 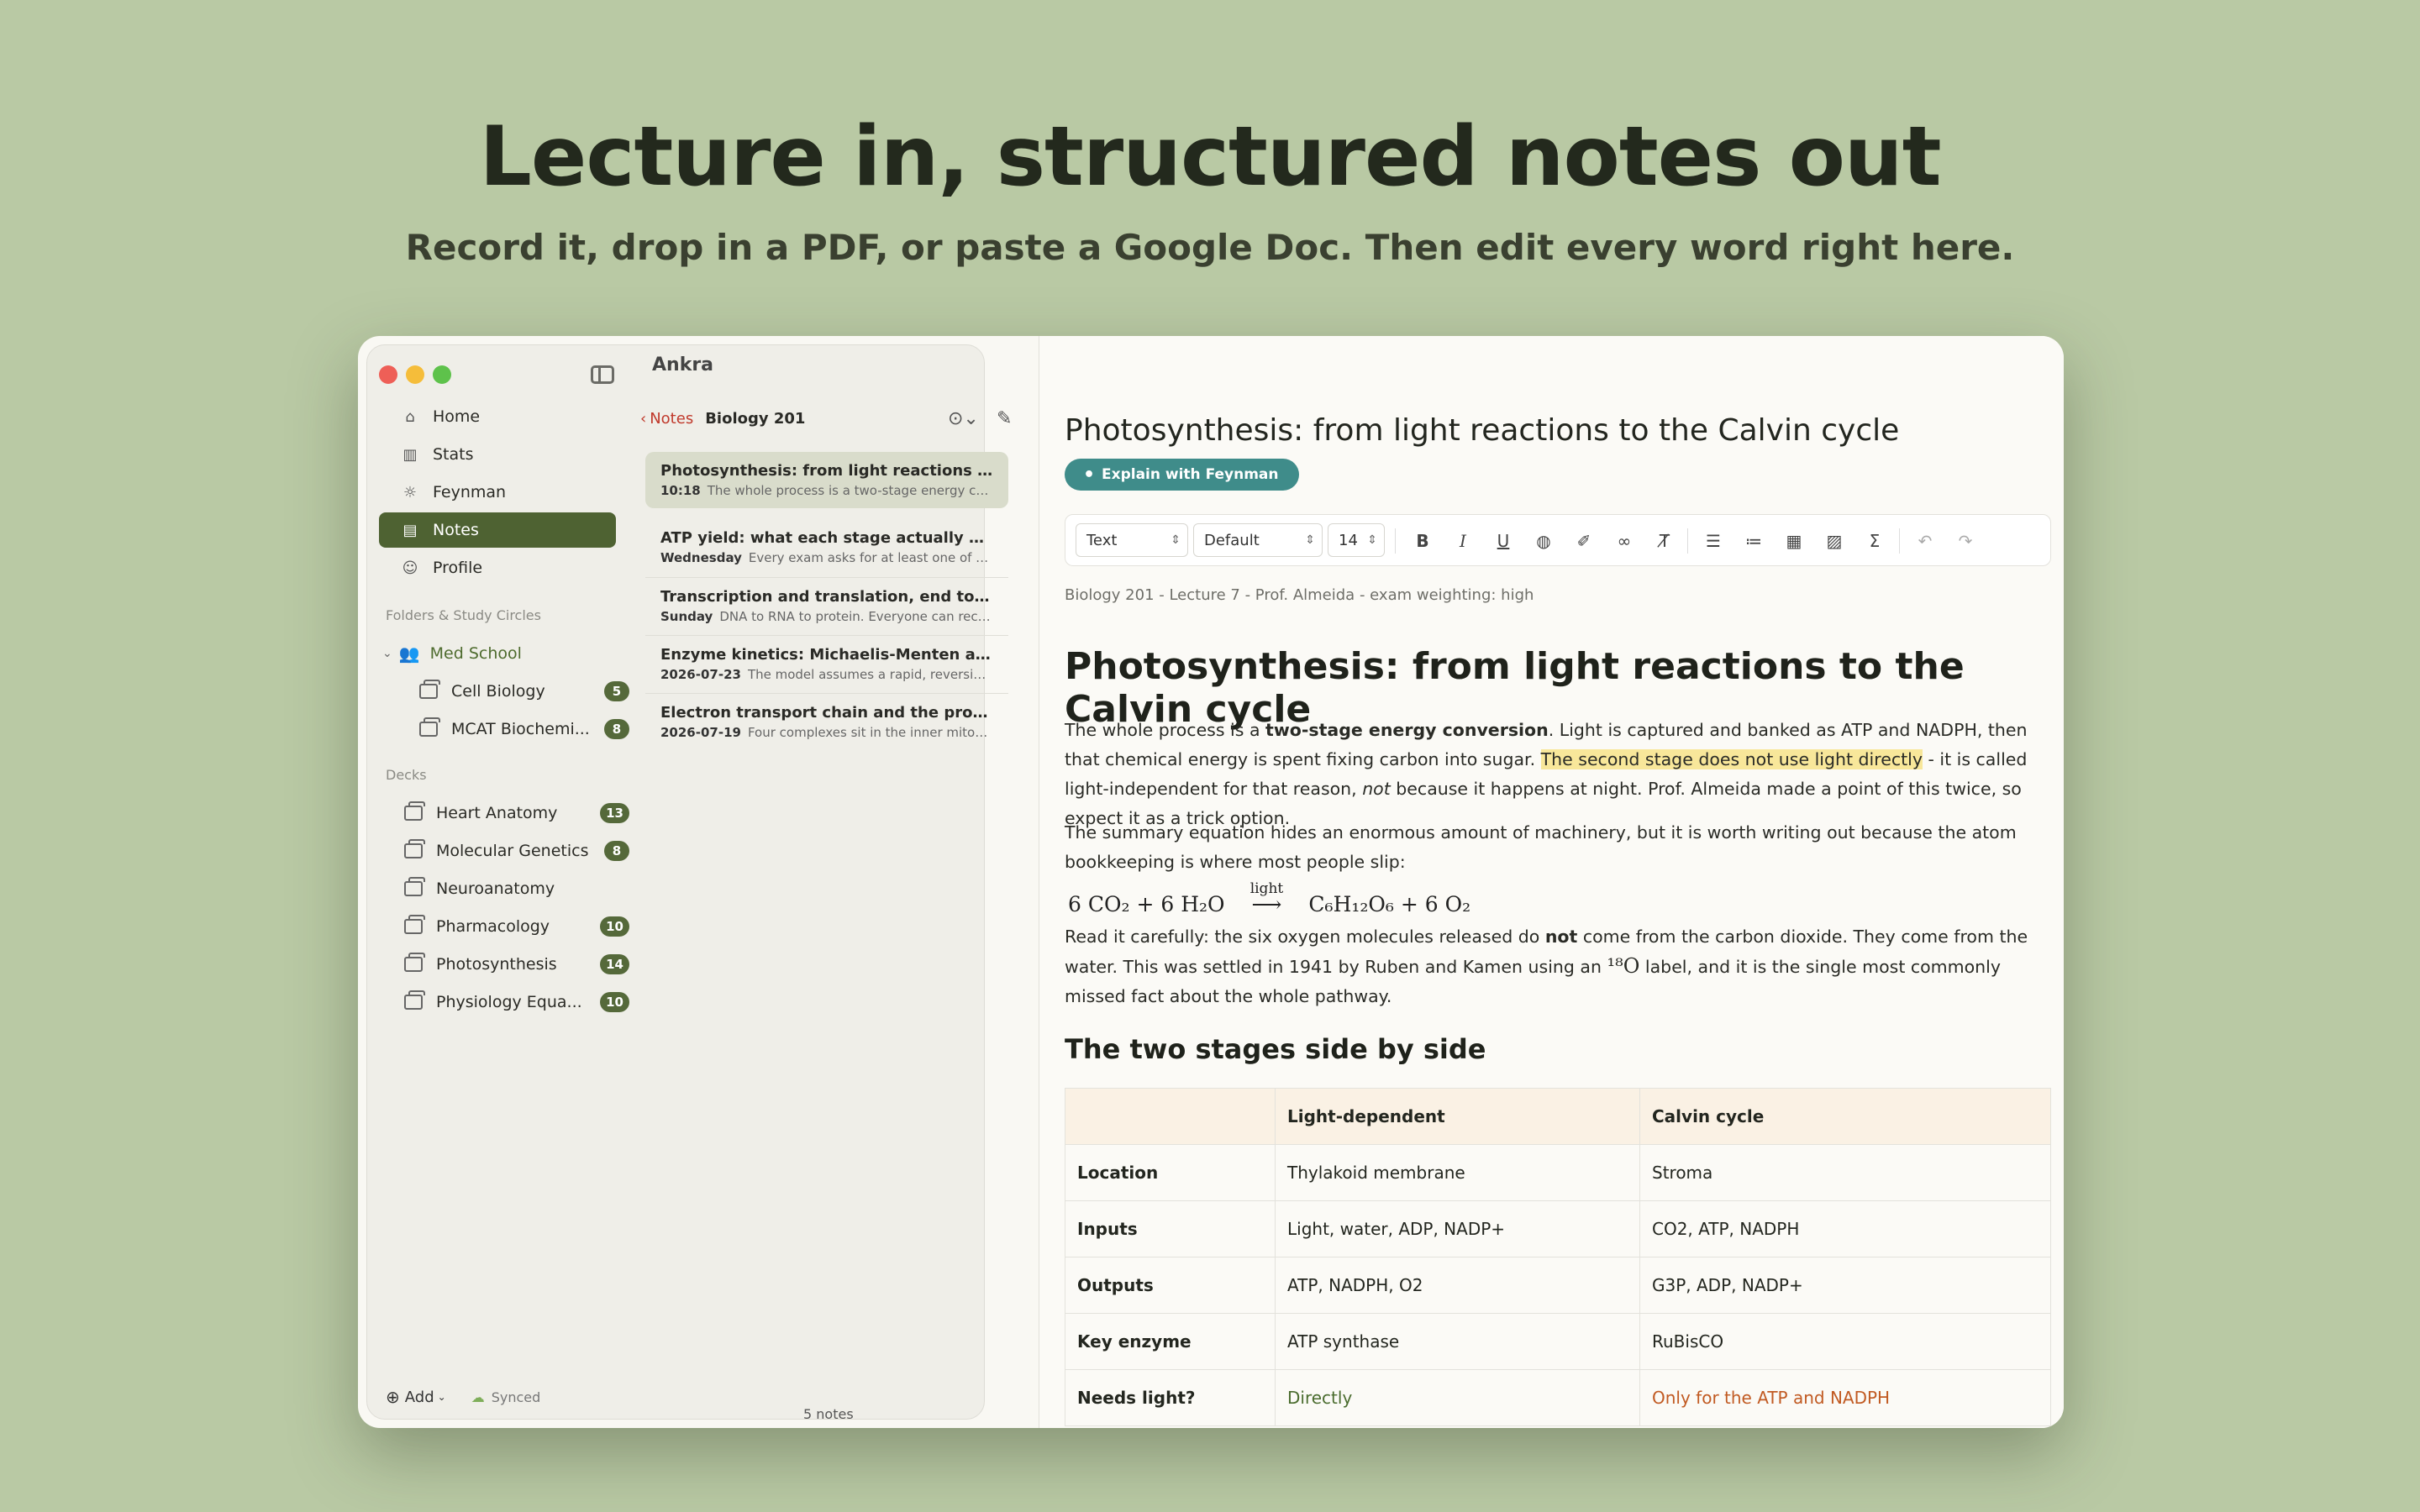 I want to click on equation-arrow: light ⟶, so click(x=1266, y=898).